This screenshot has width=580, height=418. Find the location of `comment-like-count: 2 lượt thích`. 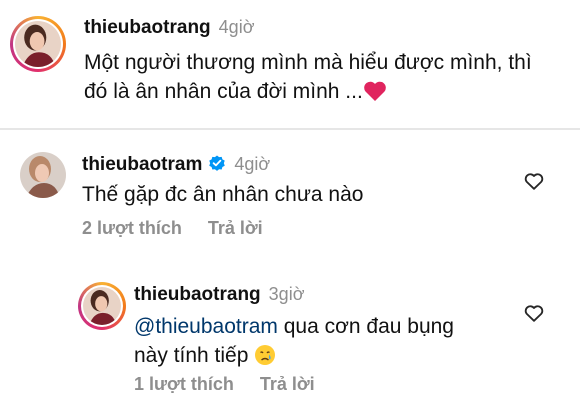

comment-like-count: 2 lượt thích is located at coordinates (132, 228).